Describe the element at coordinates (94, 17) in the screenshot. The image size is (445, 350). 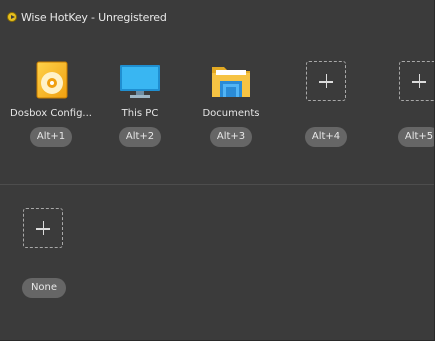
I see `window-title: Wise HotKey - Unregistered` at that location.